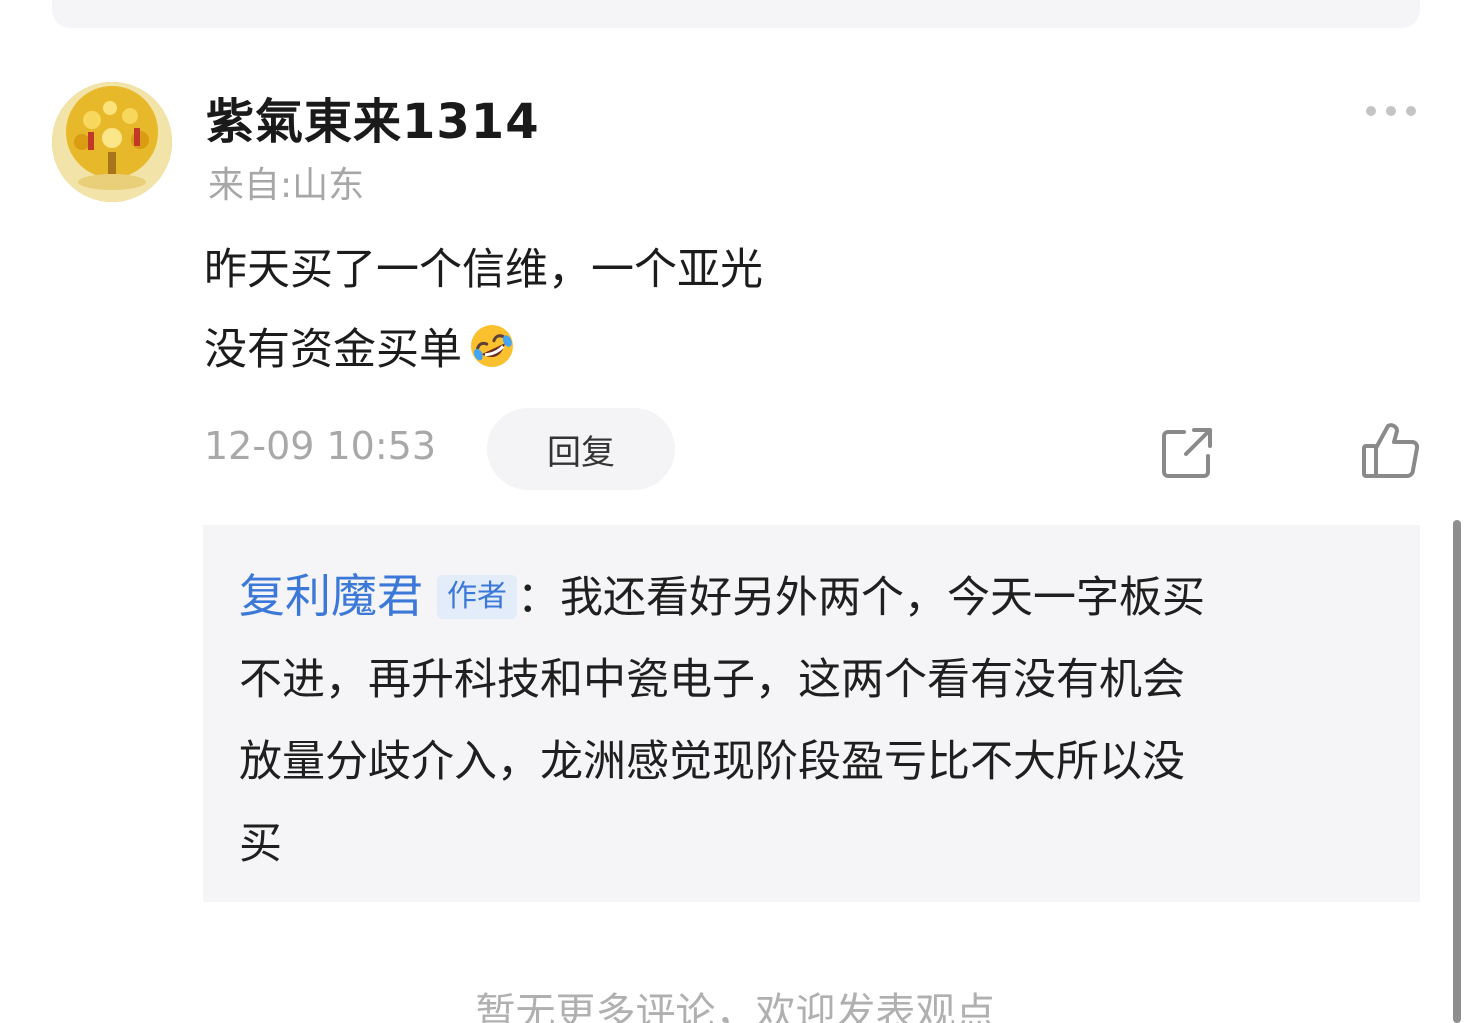 The height and width of the screenshot is (1023, 1471). Describe the element at coordinates (1390, 450) in the screenshot. I see `thumbs-up-icon` at that location.